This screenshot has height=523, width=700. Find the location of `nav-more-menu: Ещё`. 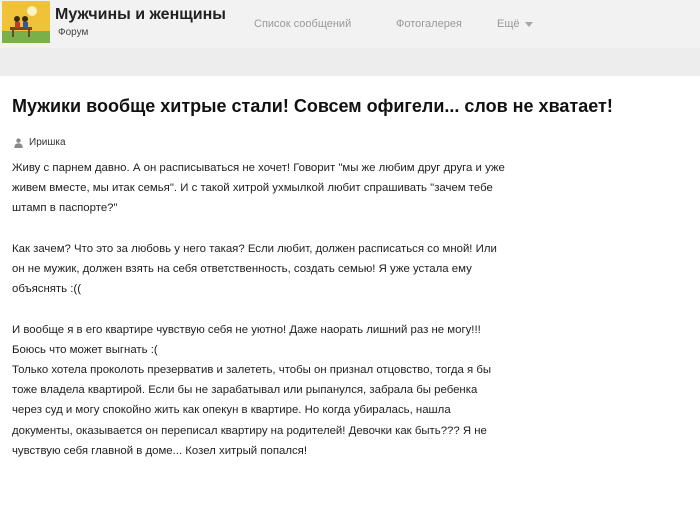

nav-more-menu: Ещё is located at coordinates (515, 24).